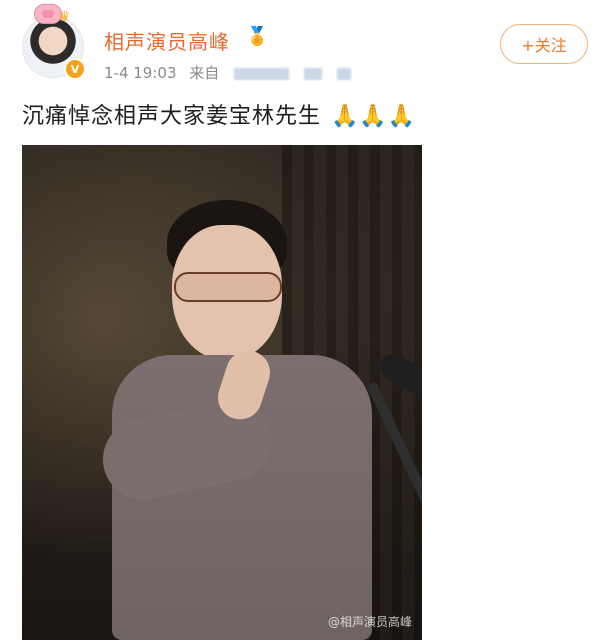  I want to click on post-text: 沉痛悼念相声大家姜宝林先生 🙏🙏🙏, so click(219, 114).